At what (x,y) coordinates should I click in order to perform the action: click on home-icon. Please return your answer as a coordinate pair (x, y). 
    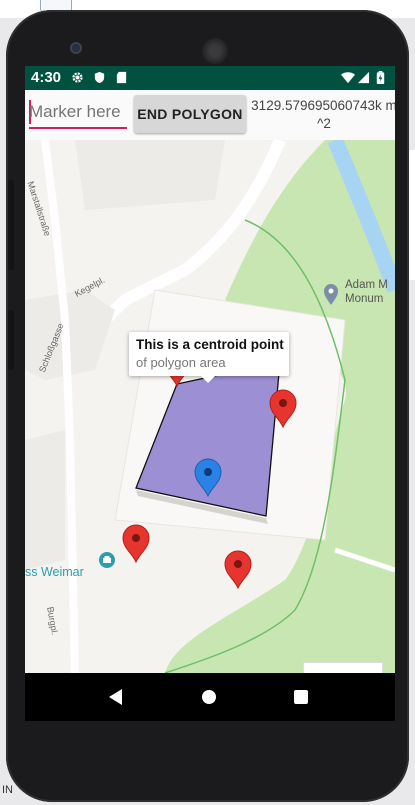
    Looking at the image, I should click on (209, 697).